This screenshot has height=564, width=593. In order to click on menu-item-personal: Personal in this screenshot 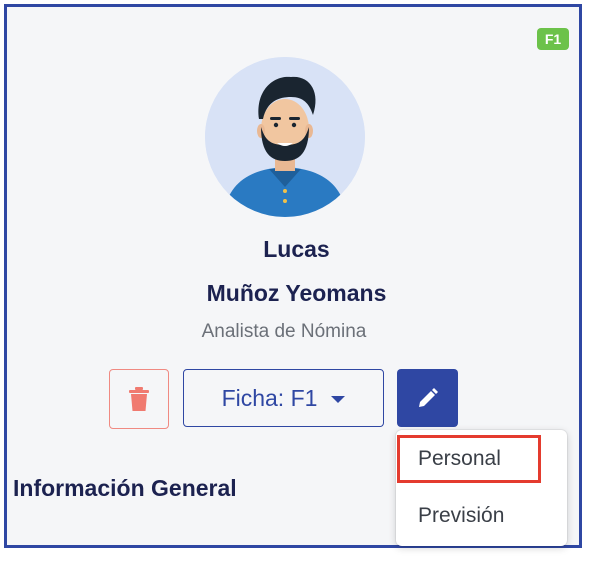, I will do `click(481, 459)`.